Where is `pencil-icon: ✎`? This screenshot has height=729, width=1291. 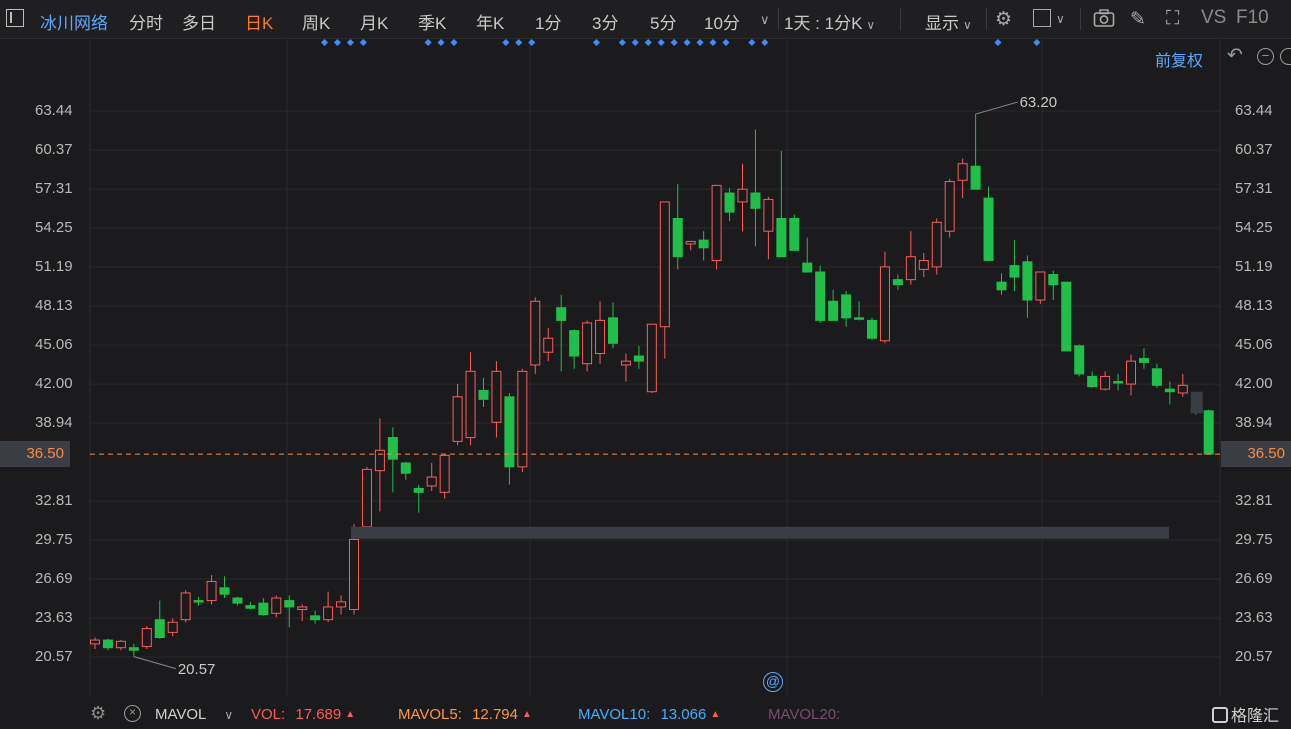
pencil-icon: ✎ is located at coordinates (1138, 19).